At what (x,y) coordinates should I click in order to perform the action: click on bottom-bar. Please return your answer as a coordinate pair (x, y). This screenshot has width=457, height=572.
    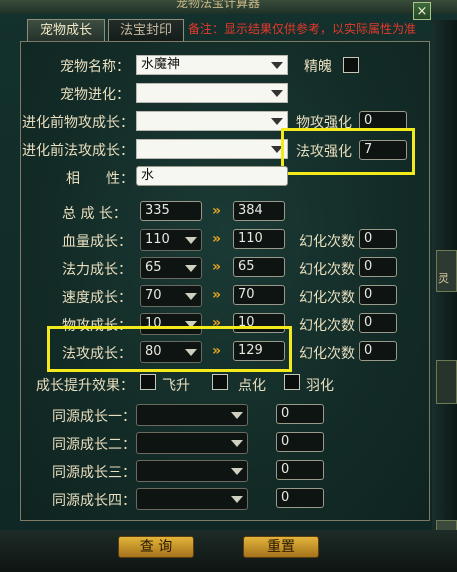
    Looking at the image, I should click on (228, 551).